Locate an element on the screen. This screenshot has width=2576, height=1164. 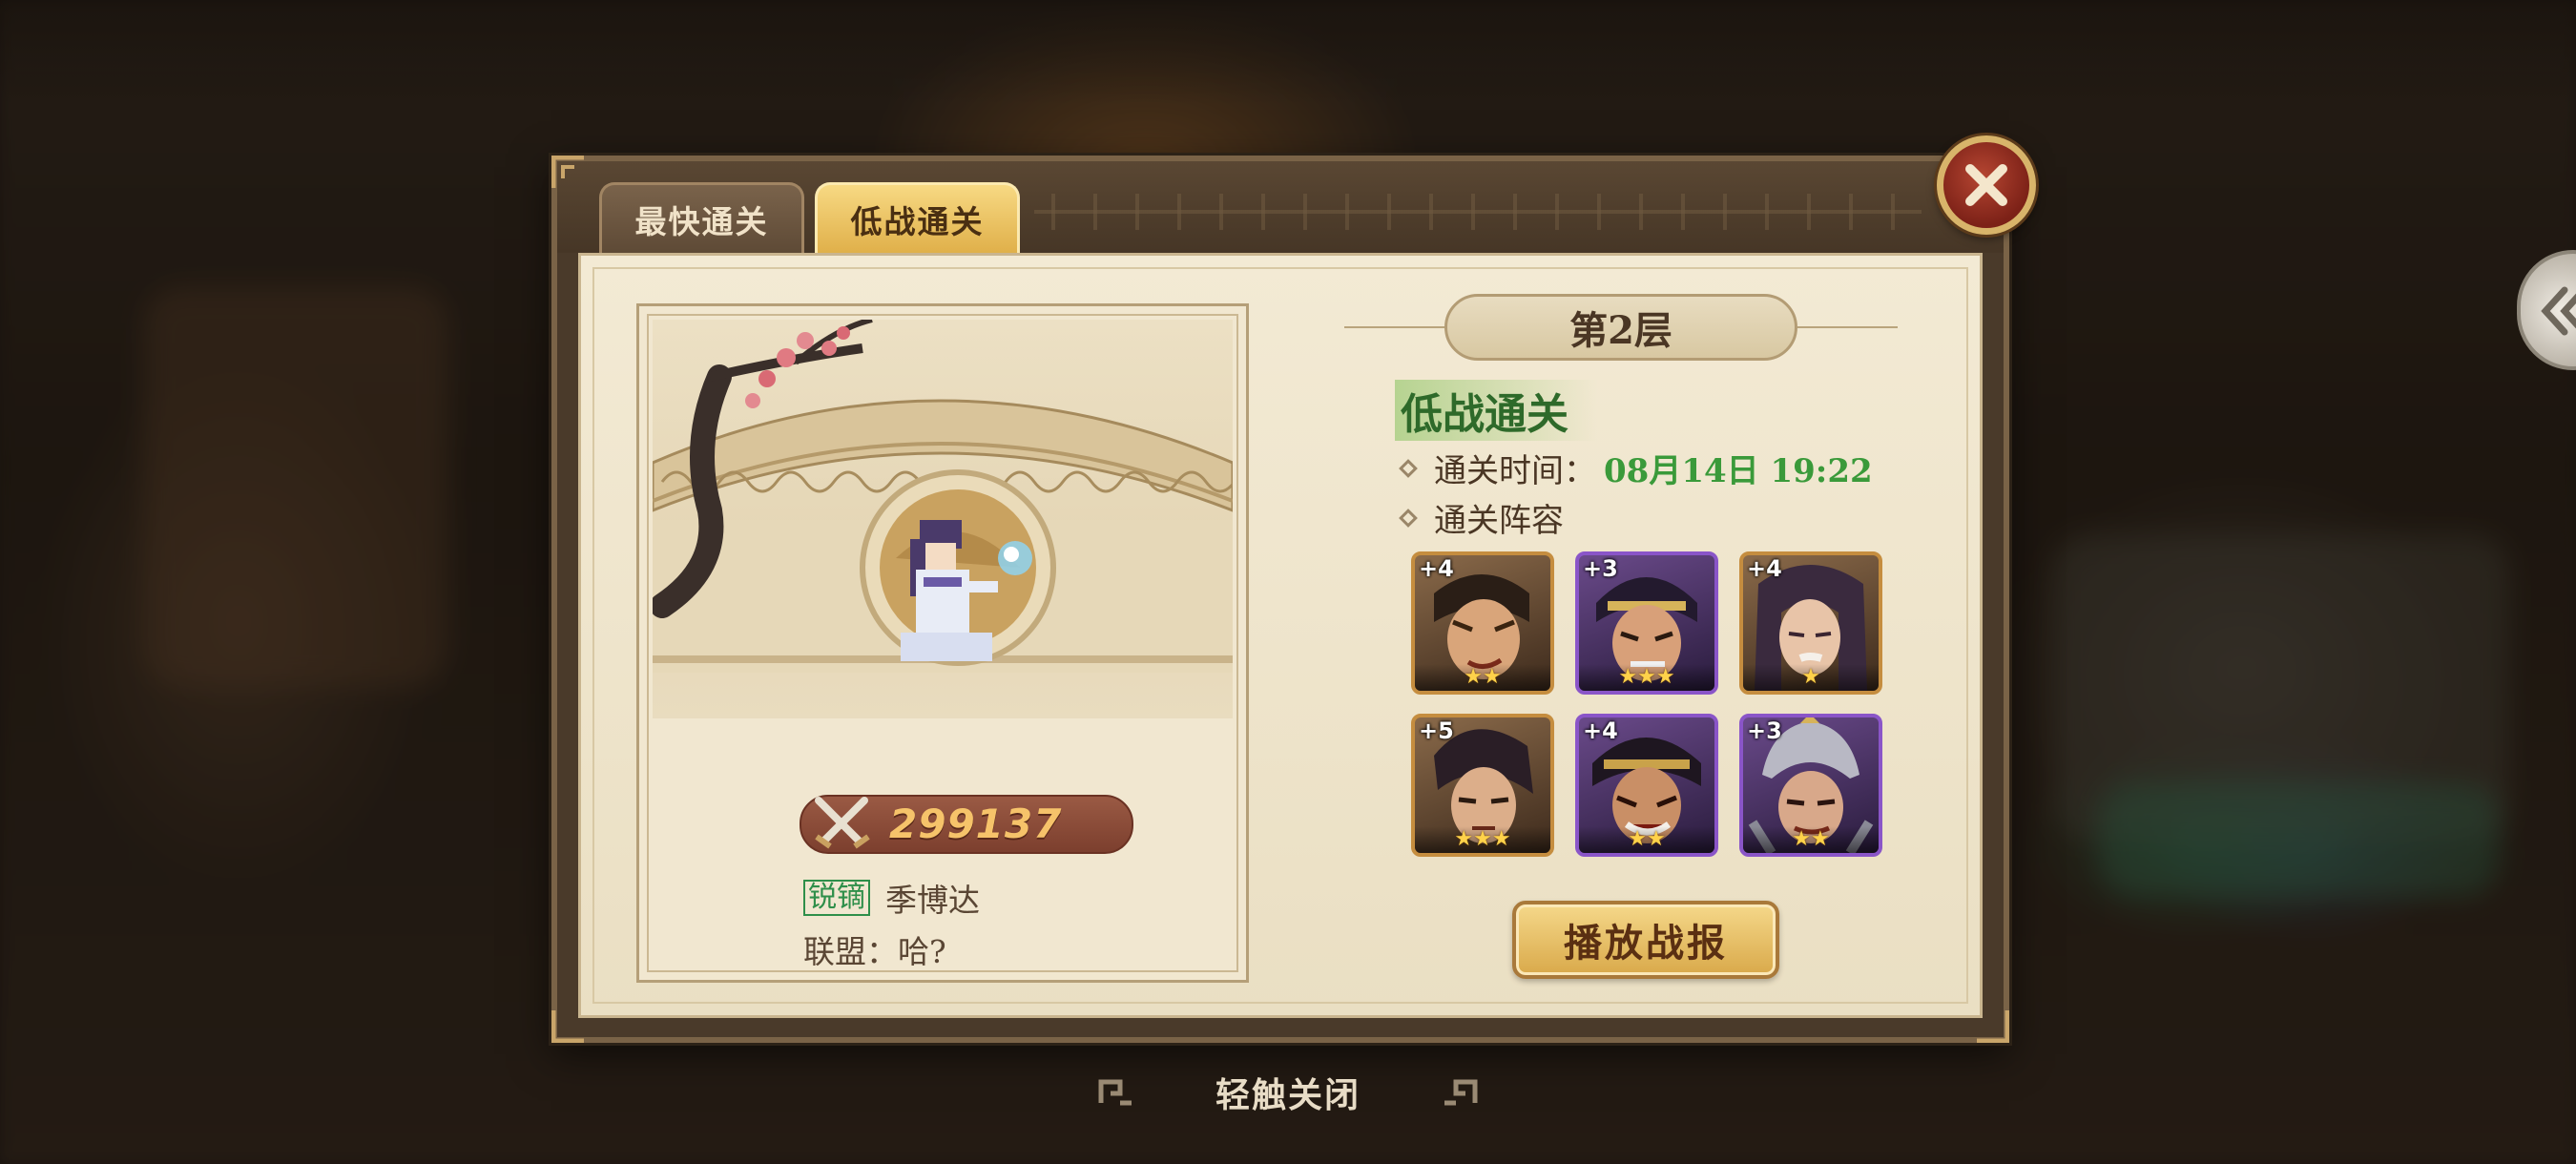
clear-time-value: 08月14日 19:22 is located at coordinates (1738, 471).